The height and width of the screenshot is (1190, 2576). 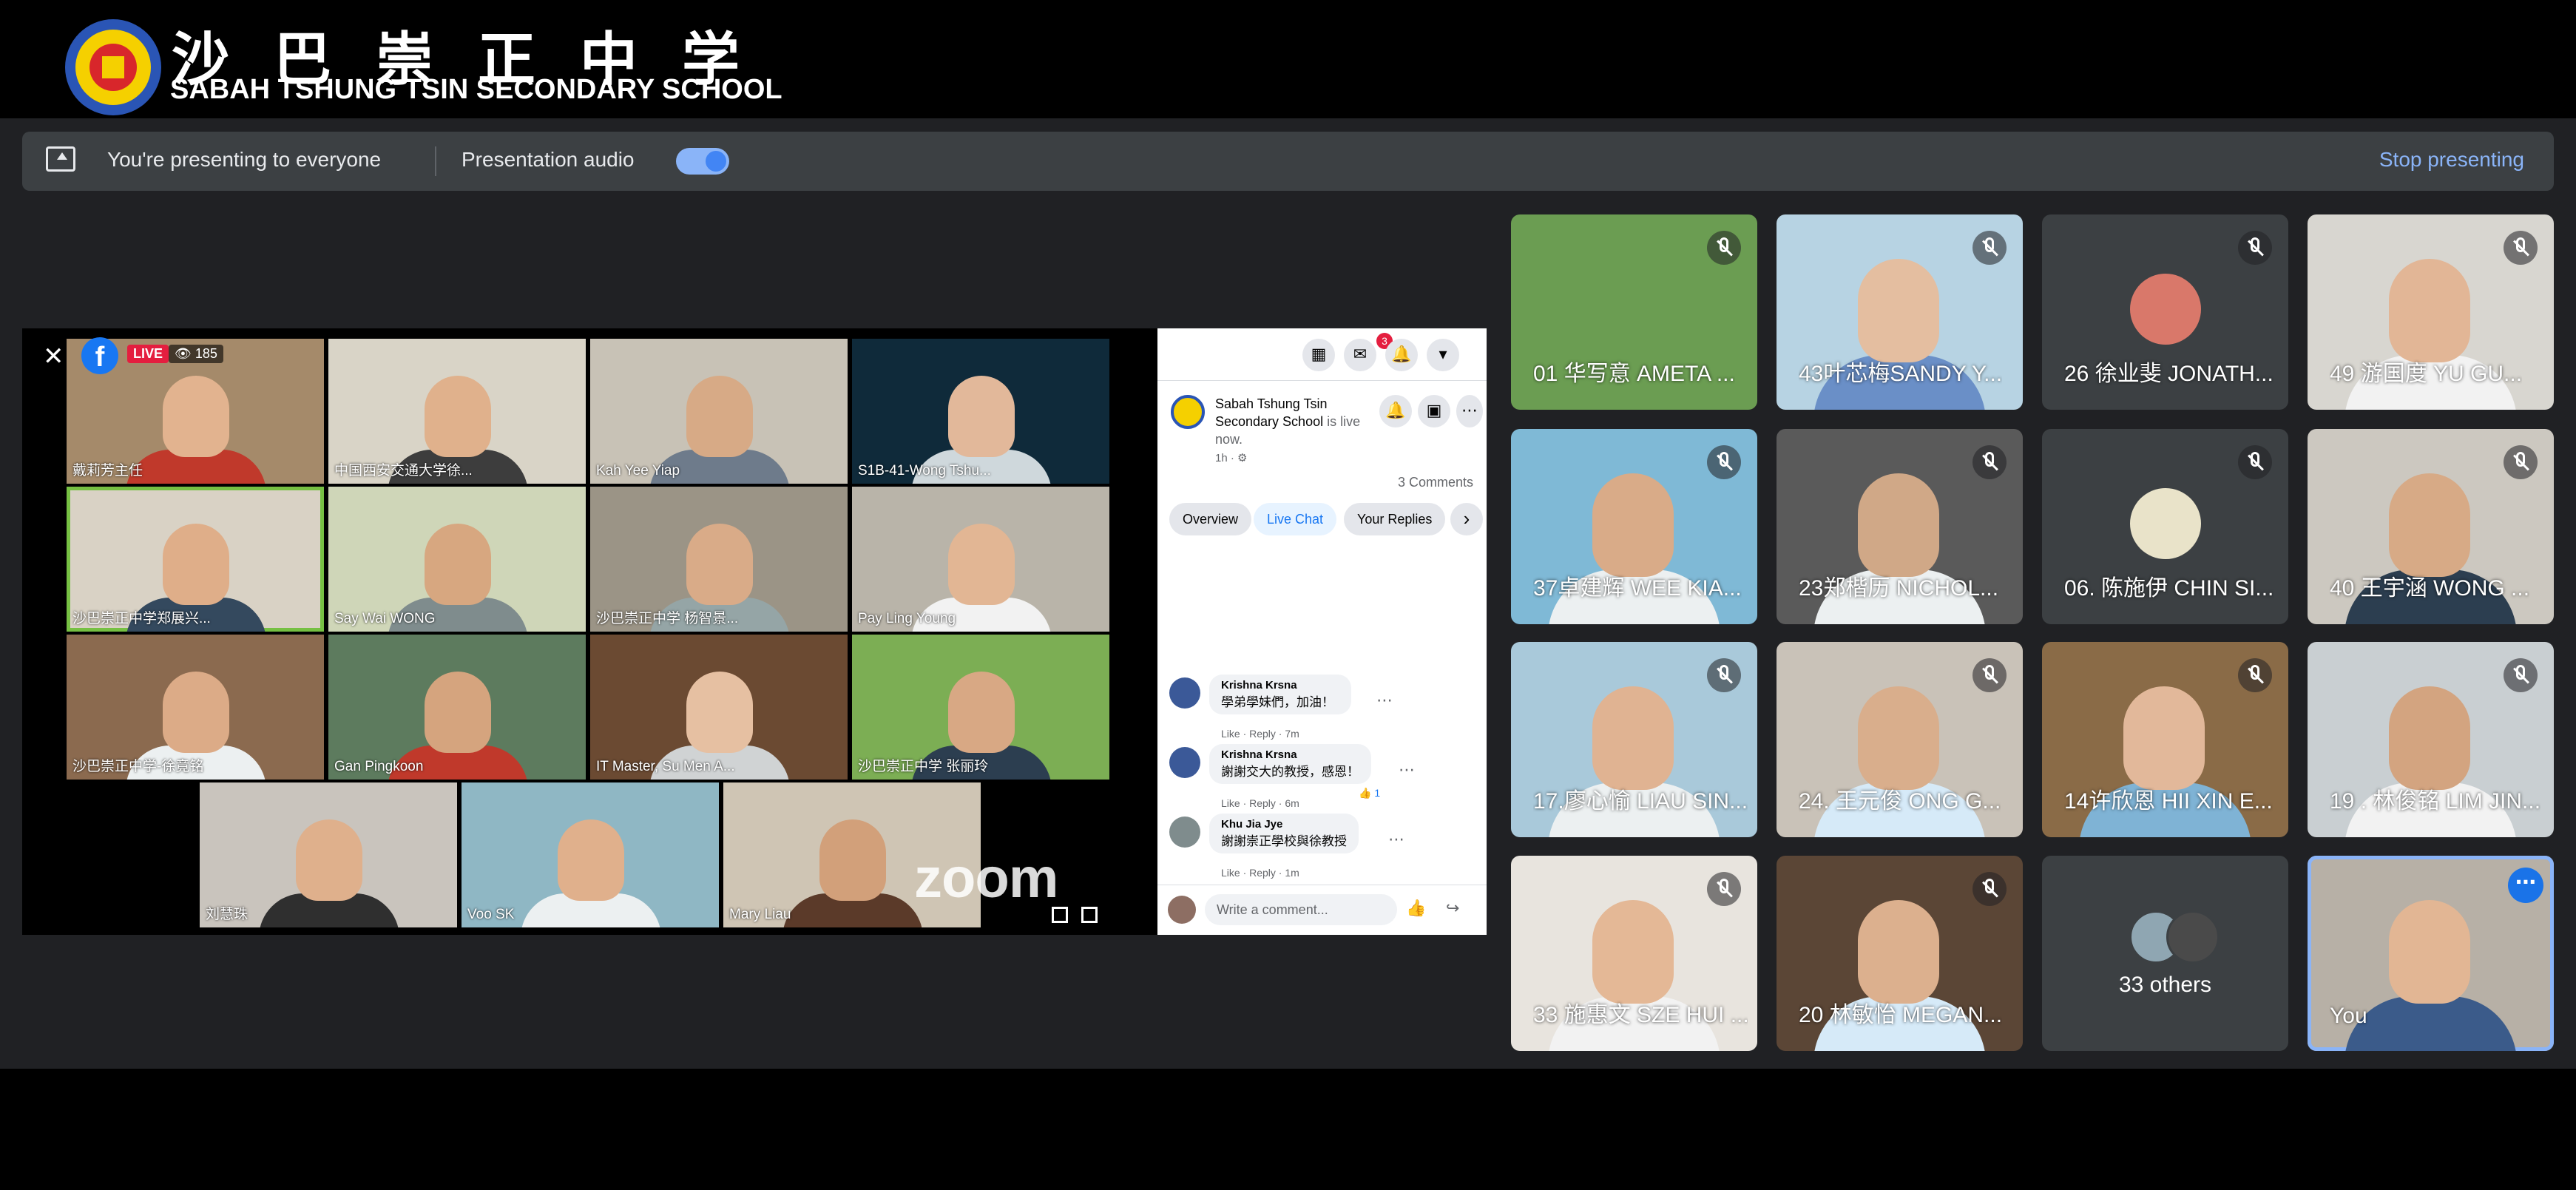 I want to click on school-name-english: SABAH TSHUNG TSIN SECONDARY SCHOOL, so click(x=476, y=89).